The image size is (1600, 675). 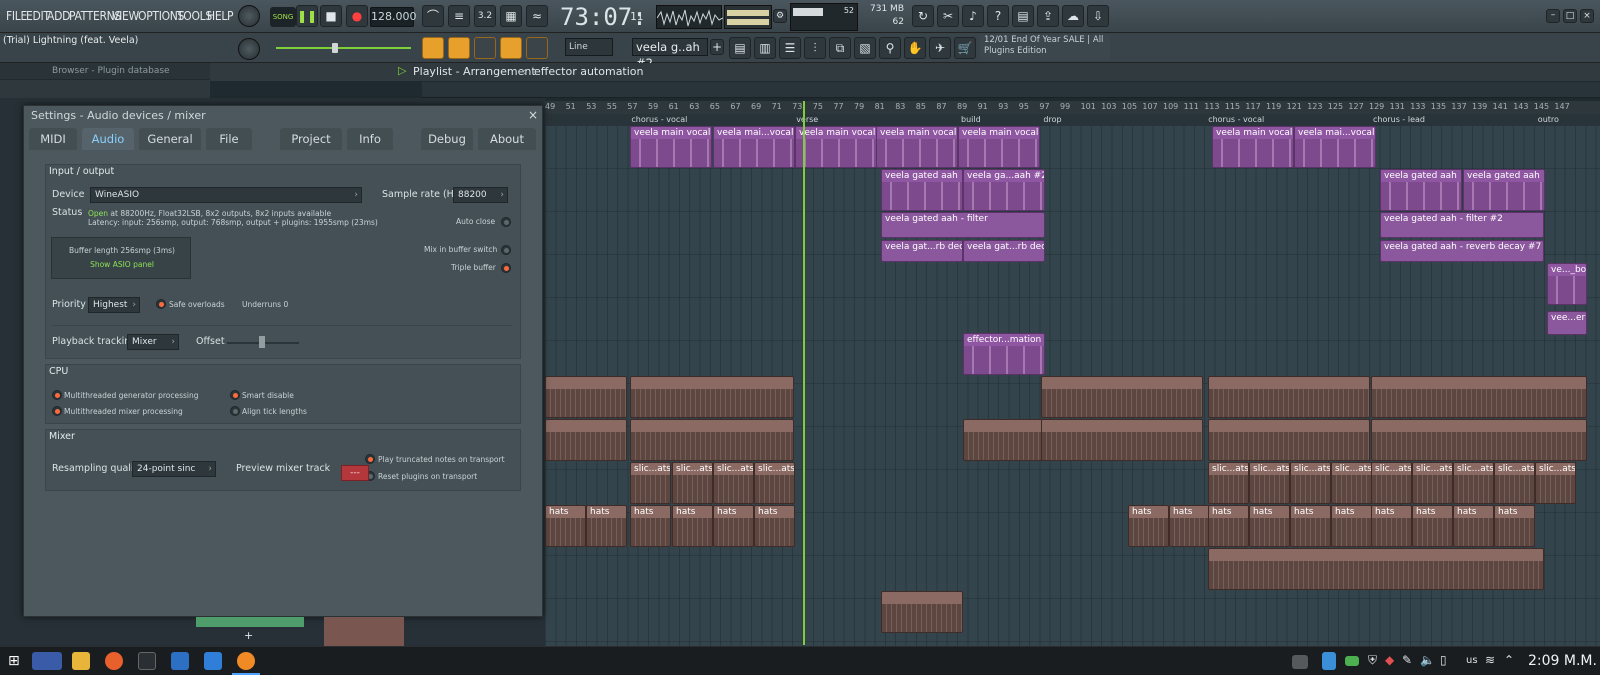 What do you see at coordinates (459, 16) in the screenshot?
I see `wait-input-icon: ≡` at bounding box center [459, 16].